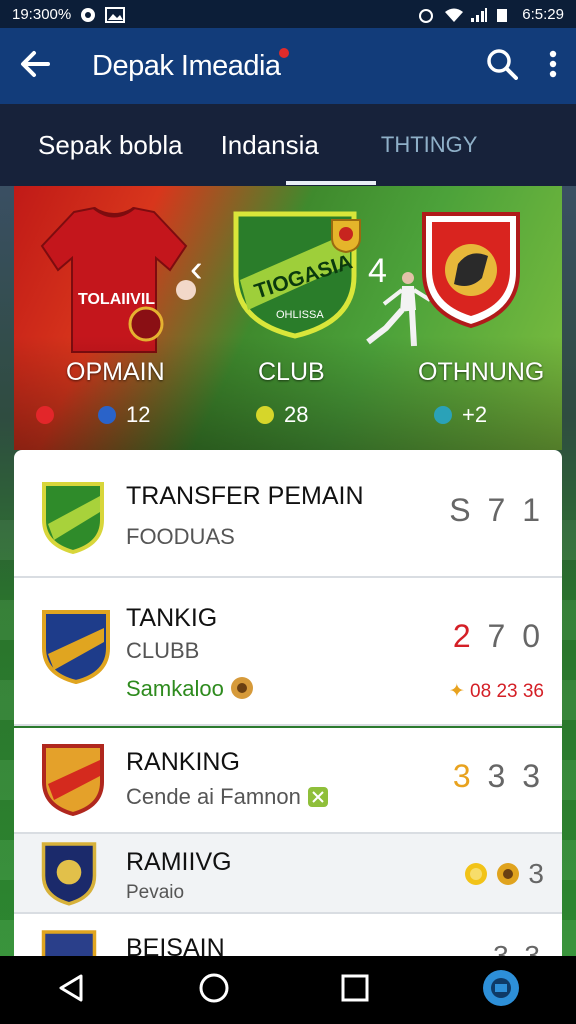  I want to click on card-link: Samkaloo, so click(190, 689).